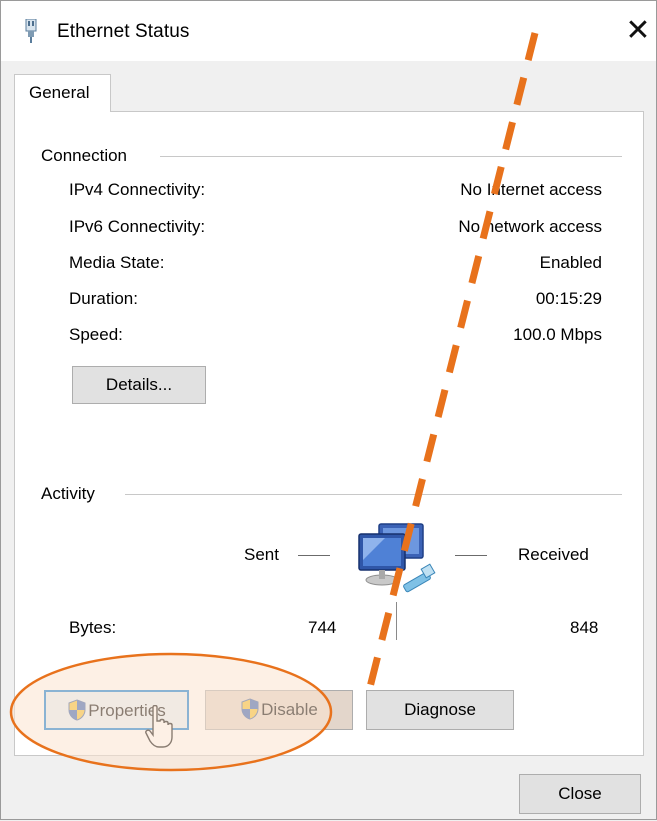 The width and height of the screenshot is (657, 821). I want to click on activity-divider, so click(396, 621).